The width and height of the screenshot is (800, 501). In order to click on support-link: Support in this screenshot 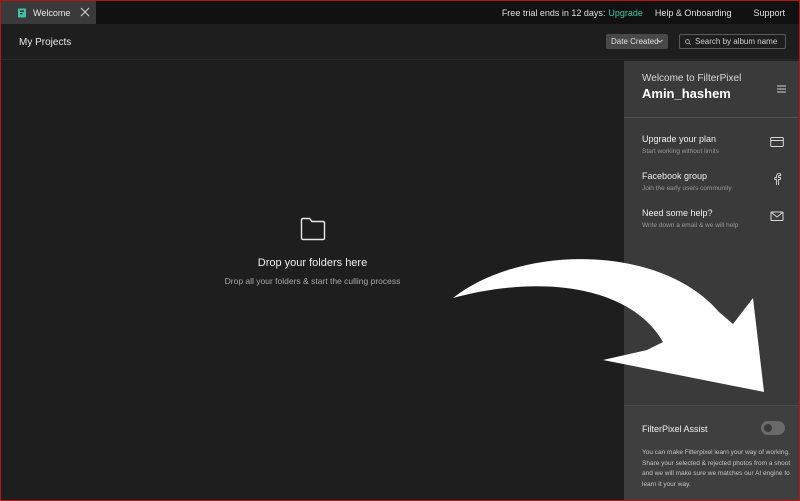, I will do `click(769, 13)`.